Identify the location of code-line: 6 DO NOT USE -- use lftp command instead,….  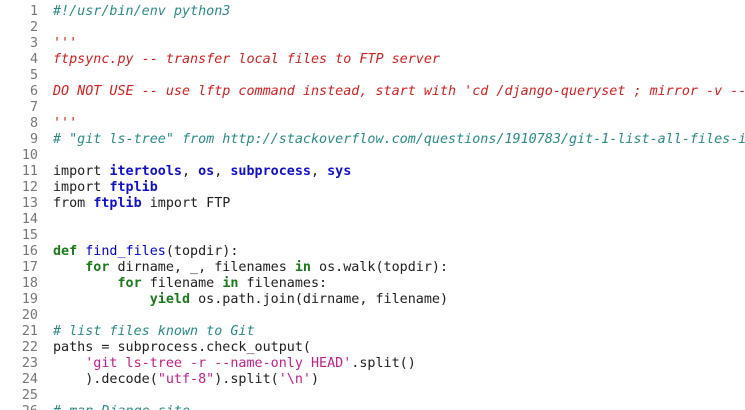
(372, 92).